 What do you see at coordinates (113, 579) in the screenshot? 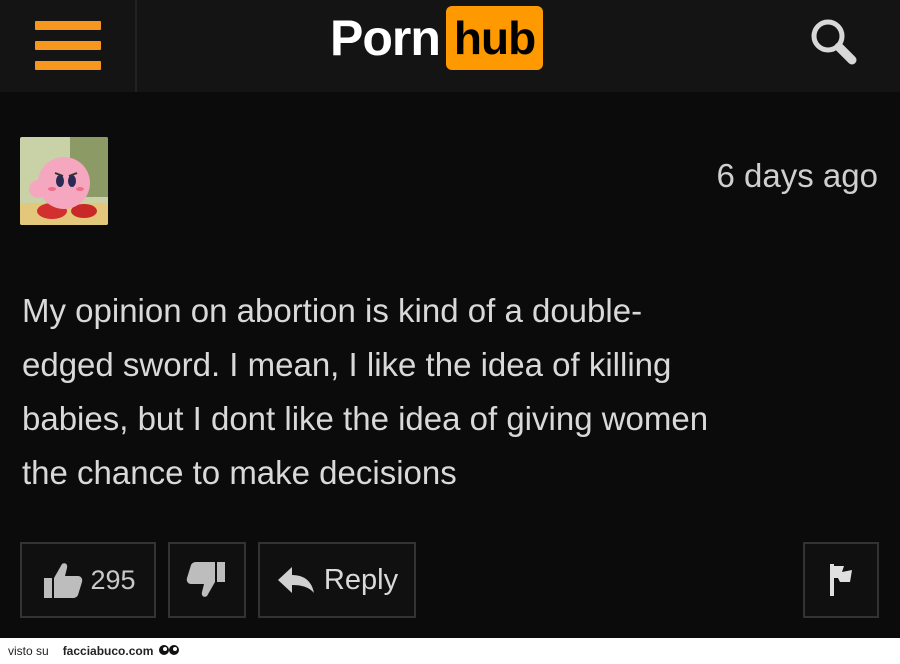
I see `like-count: 295` at bounding box center [113, 579].